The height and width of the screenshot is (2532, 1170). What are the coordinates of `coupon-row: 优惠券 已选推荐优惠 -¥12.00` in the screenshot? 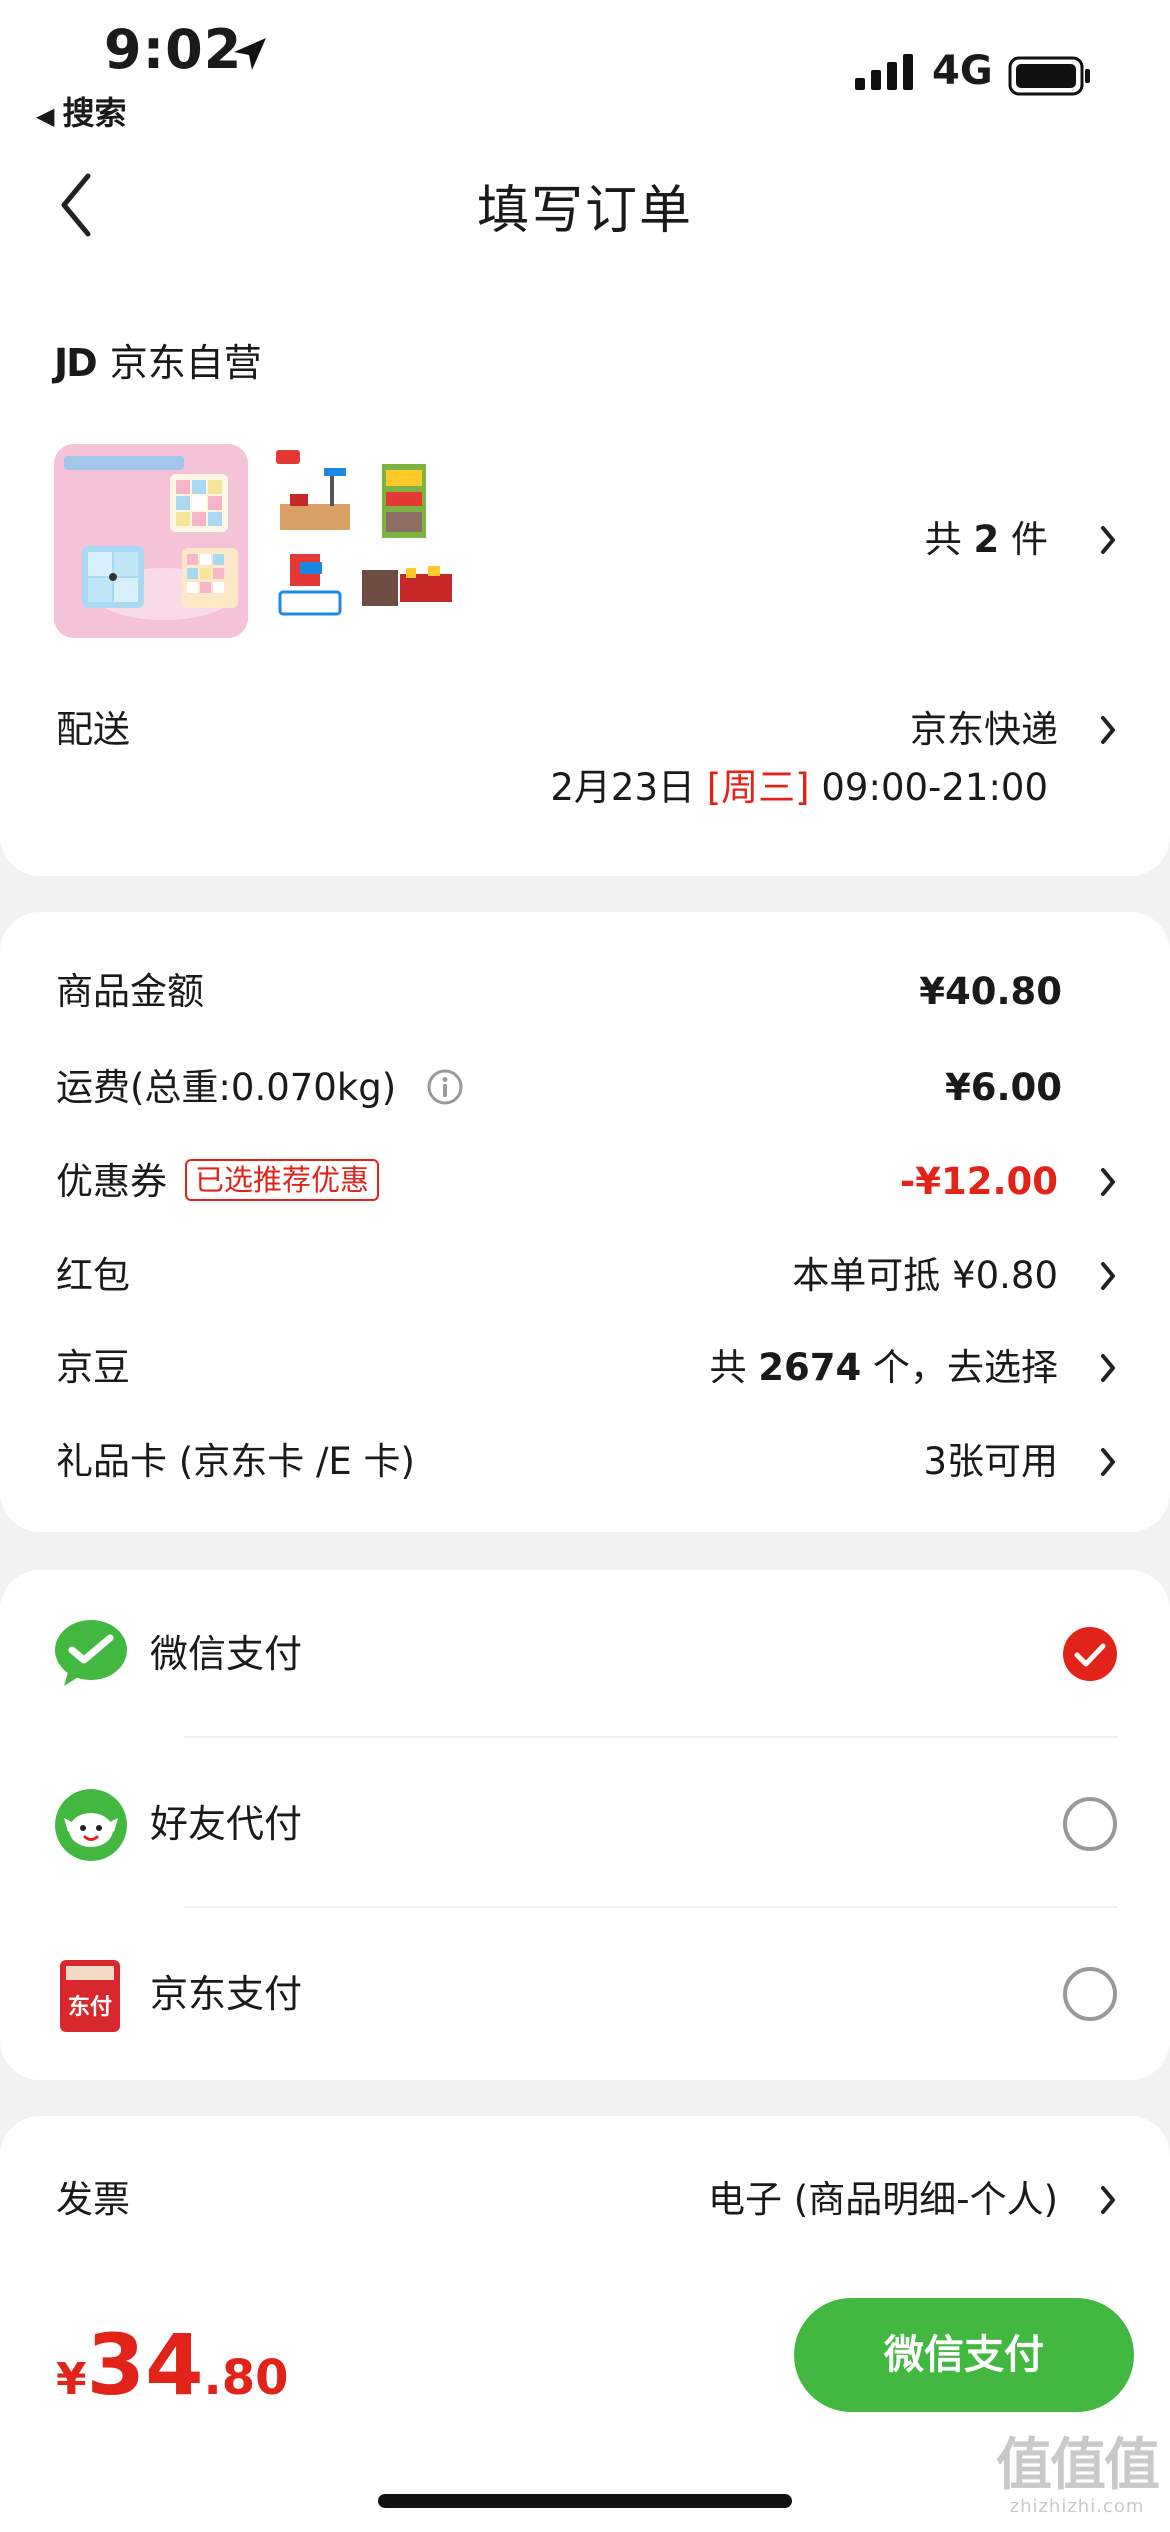 It's located at (587, 1182).